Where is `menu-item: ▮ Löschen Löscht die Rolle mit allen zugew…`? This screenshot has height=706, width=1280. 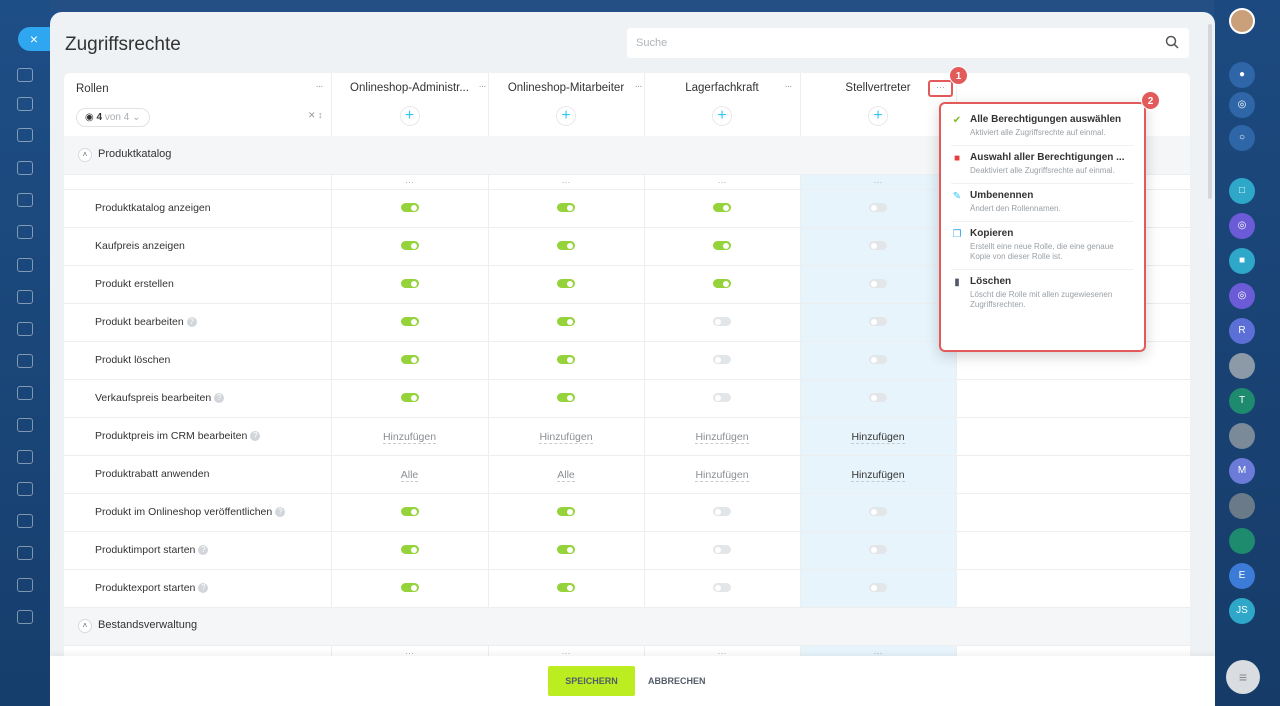 menu-item: ▮ Löschen Löscht die Rolle mit allen zugew… is located at coordinates (1042, 293).